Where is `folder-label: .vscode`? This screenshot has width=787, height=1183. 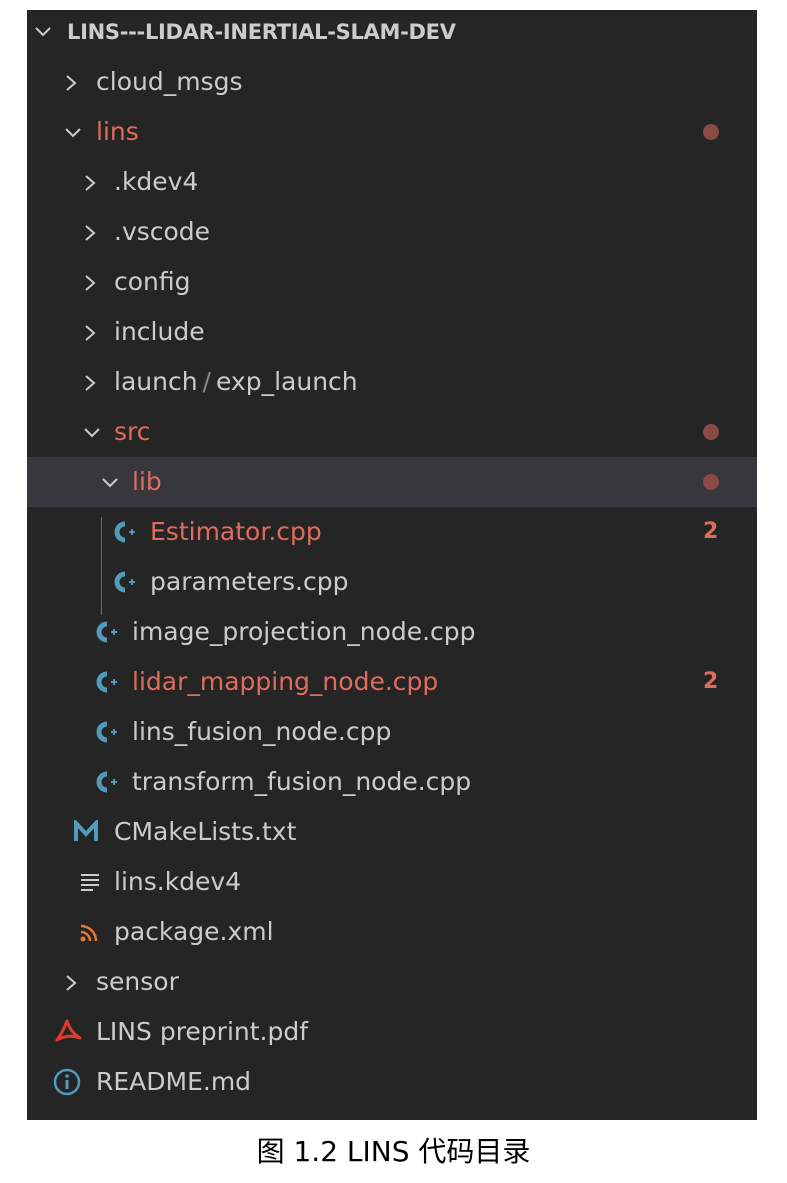
folder-label: .vscode is located at coordinates (162, 231).